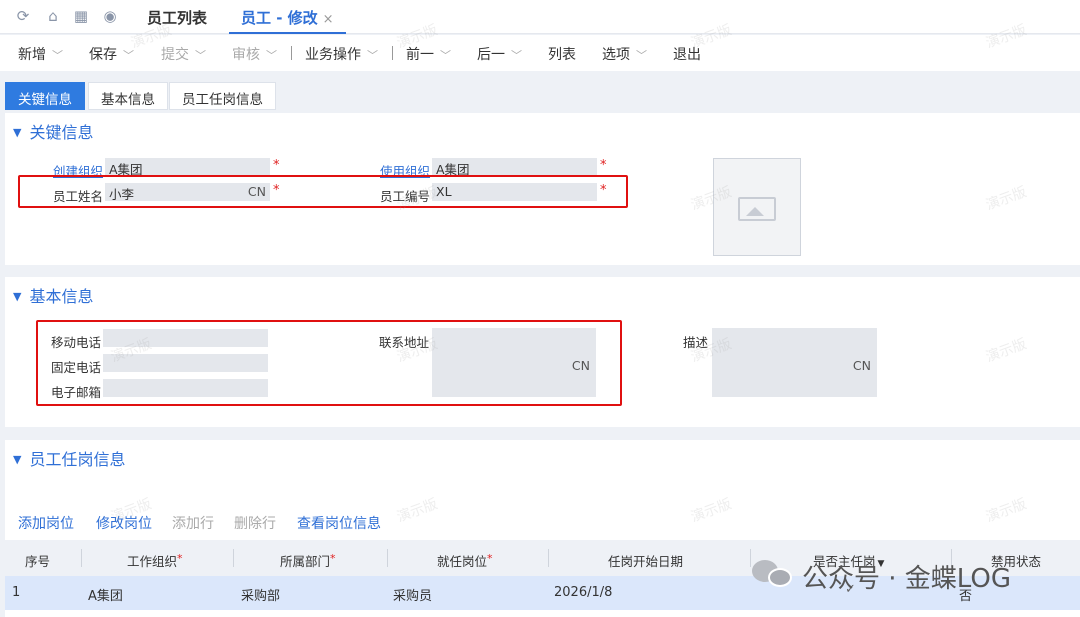 This screenshot has height=617, width=1080. Describe the element at coordinates (77, 459) in the screenshot. I see `post-info-title-text: 员工任岗信息` at that location.